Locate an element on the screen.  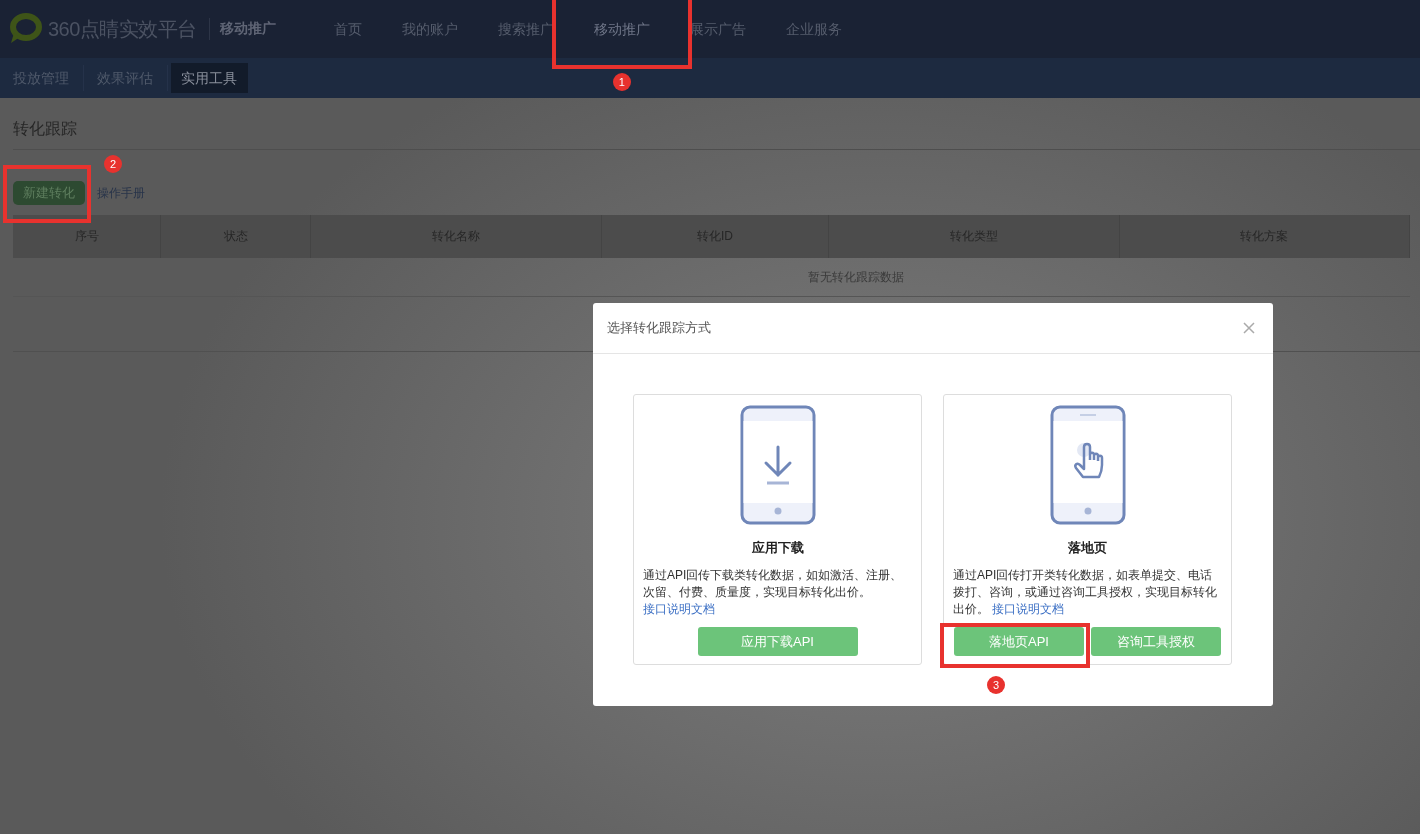
annotation-badge: 2 is located at coordinates (113, 164).